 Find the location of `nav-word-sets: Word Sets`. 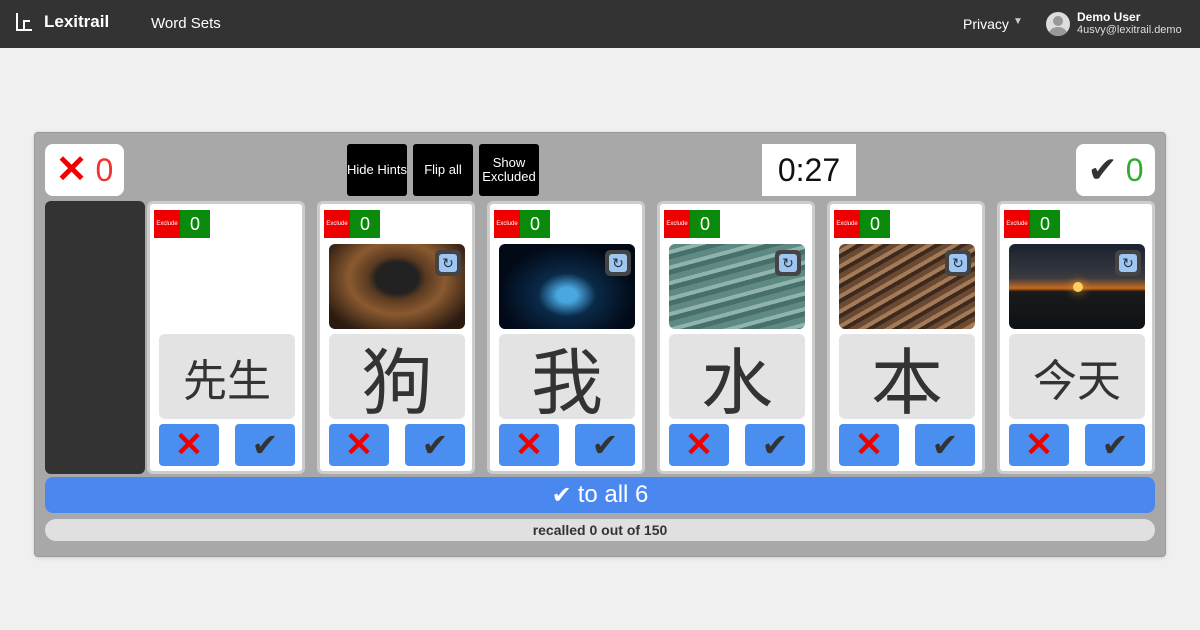

nav-word-sets: Word Sets is located at coordinates (186, 23).